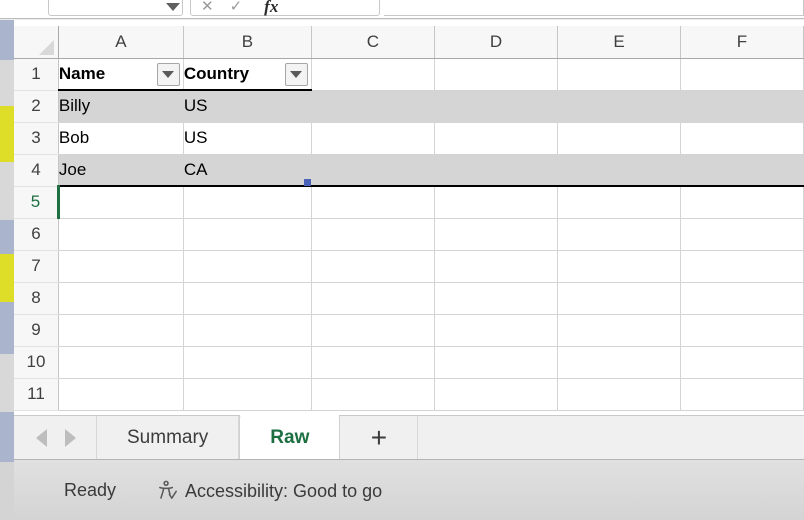 Image resolution: width=804 pixels, height=520 pixels. I want to click on cell-A11, so click(121, 394).